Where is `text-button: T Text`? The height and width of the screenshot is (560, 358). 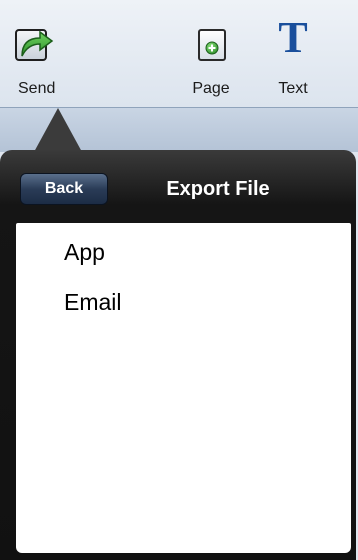
text-button: T Text is located at coordinates (293, 59).